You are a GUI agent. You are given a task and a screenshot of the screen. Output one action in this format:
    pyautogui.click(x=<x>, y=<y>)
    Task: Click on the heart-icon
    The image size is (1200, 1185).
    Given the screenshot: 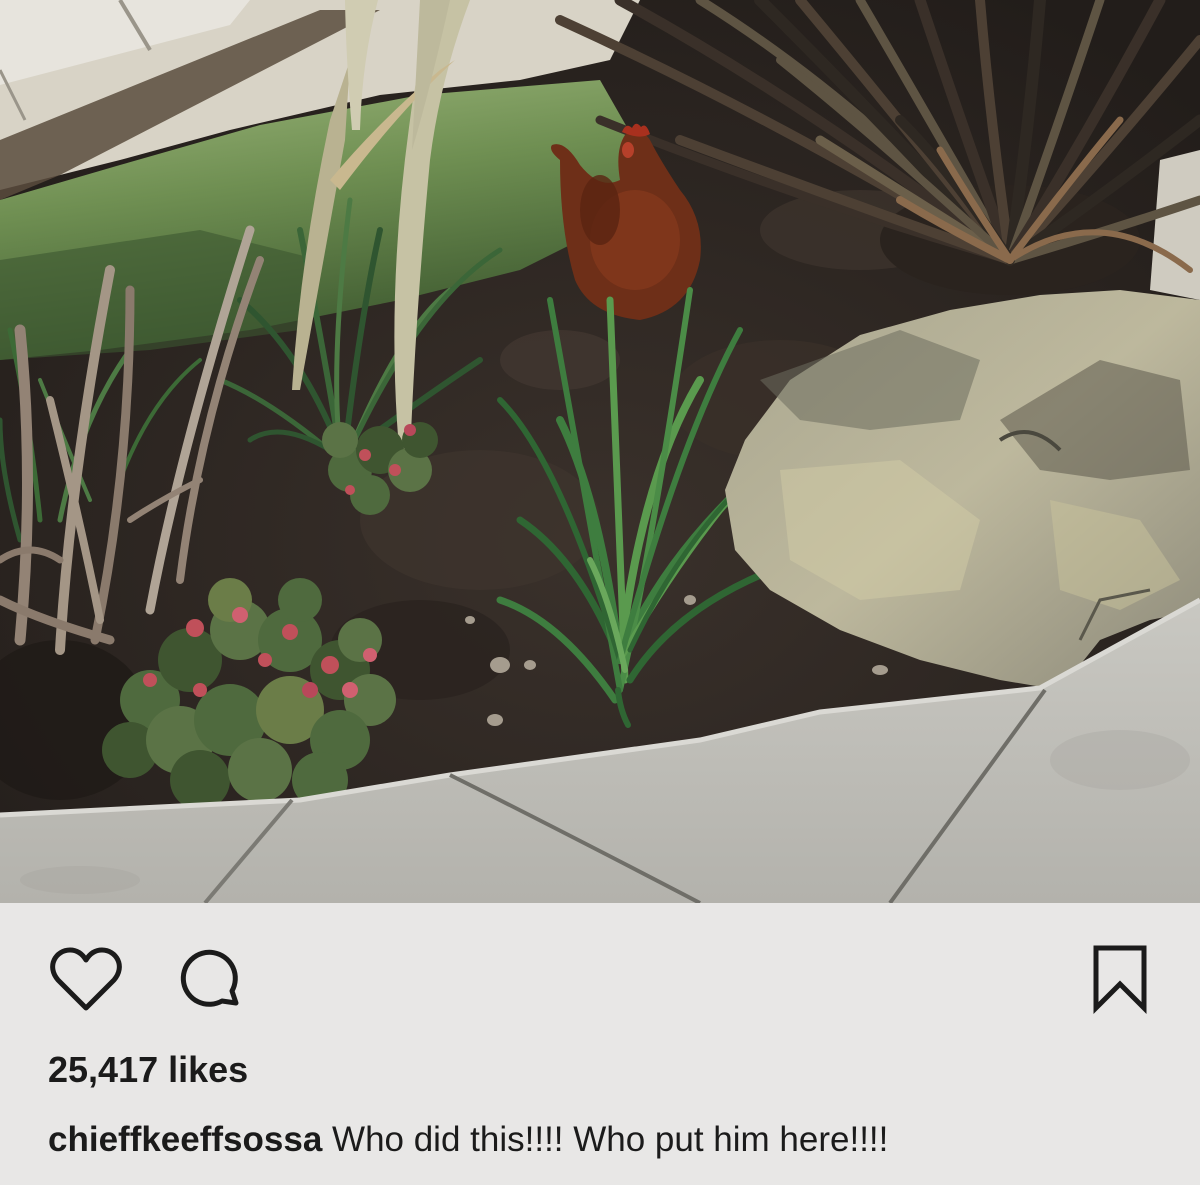 What is the action you would take?
    pyautogui.click(x=86, y=979)
    